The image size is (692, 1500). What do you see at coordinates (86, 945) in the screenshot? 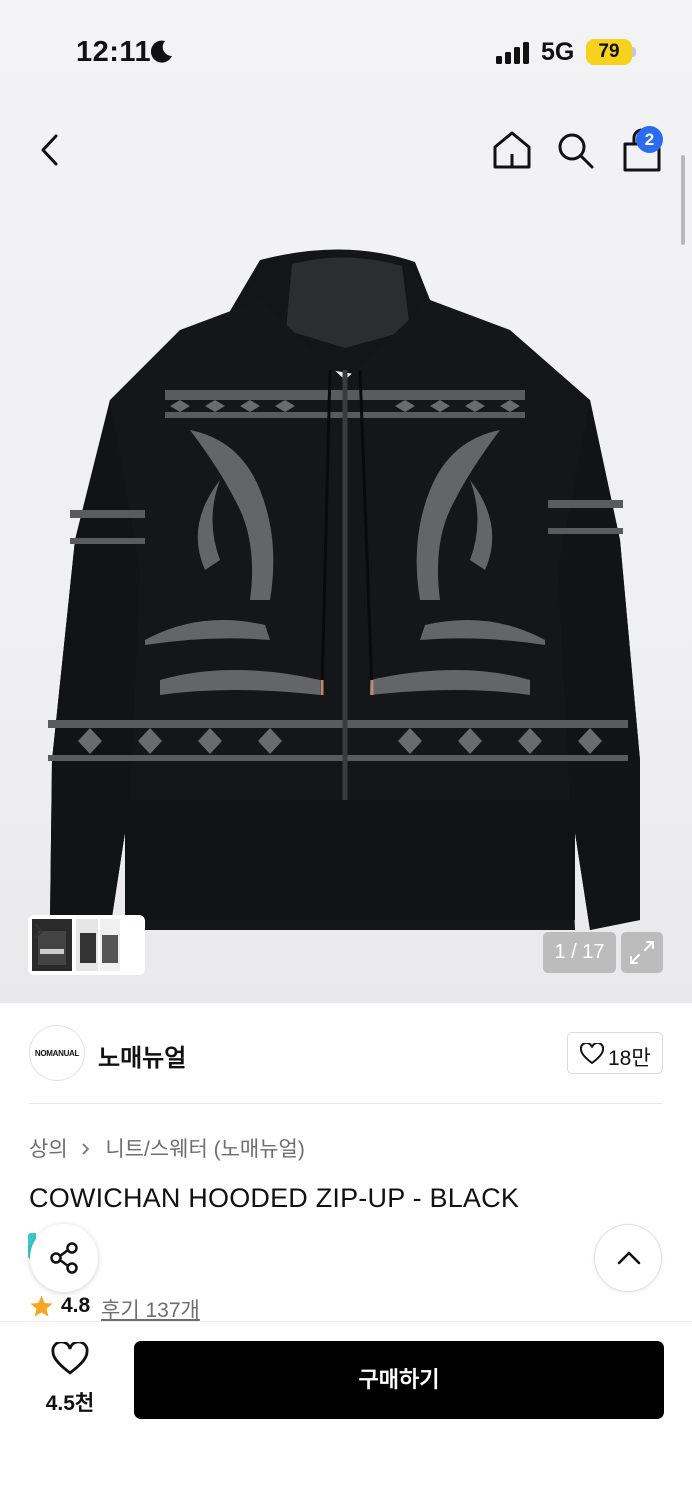
I see `thumbnail-strip` at bounding box center [86, 945].